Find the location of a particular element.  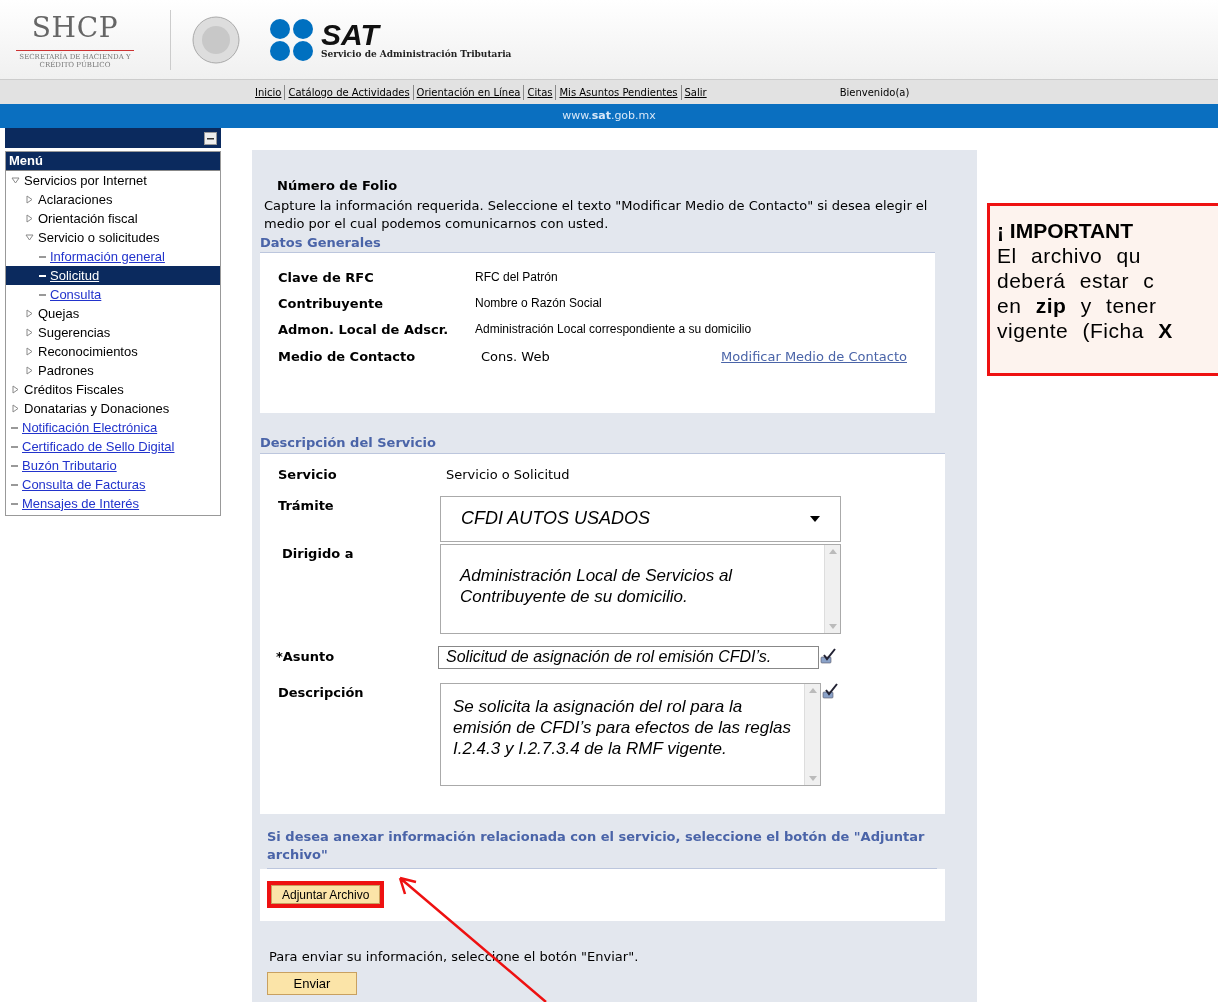

collapse-icon is located at coordinates (210, 138).